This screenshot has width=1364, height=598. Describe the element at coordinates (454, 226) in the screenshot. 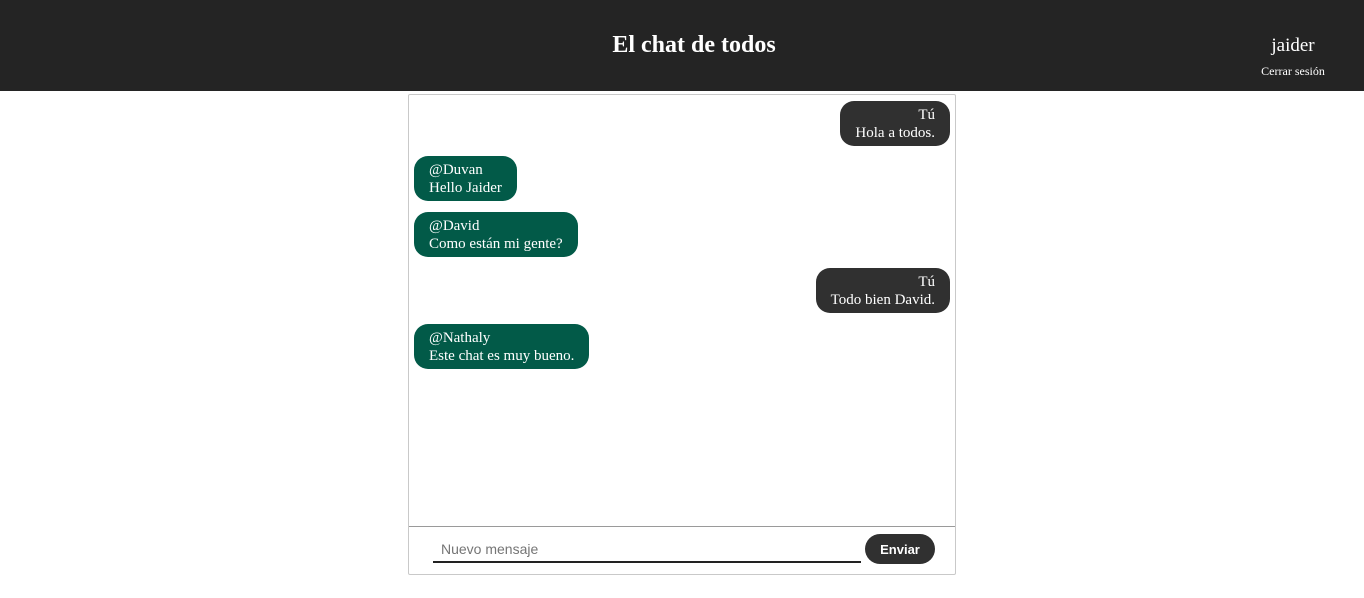

I see `message-author: @David` at that location.